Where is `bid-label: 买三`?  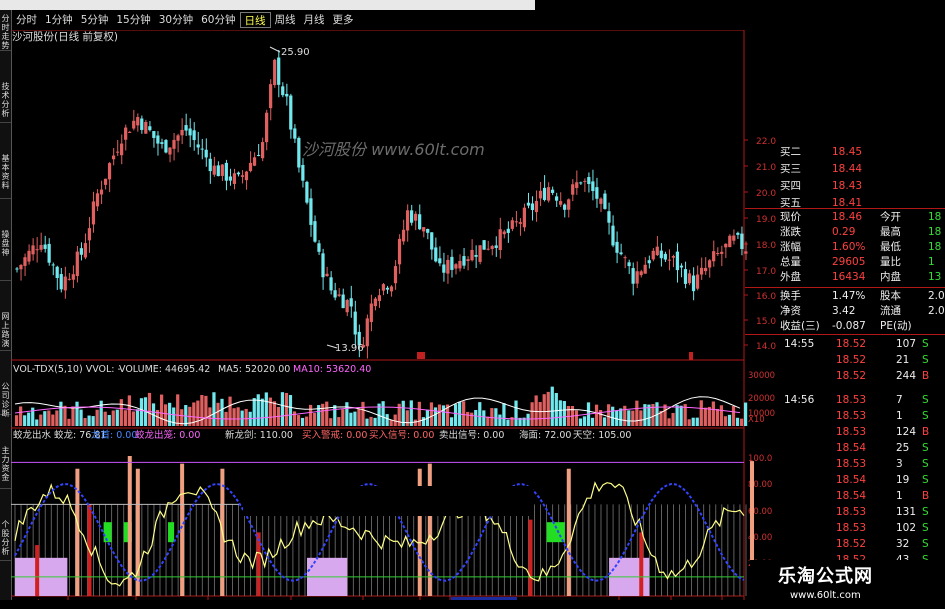 bid-label: 买三 is located at coordinates (790, 169).